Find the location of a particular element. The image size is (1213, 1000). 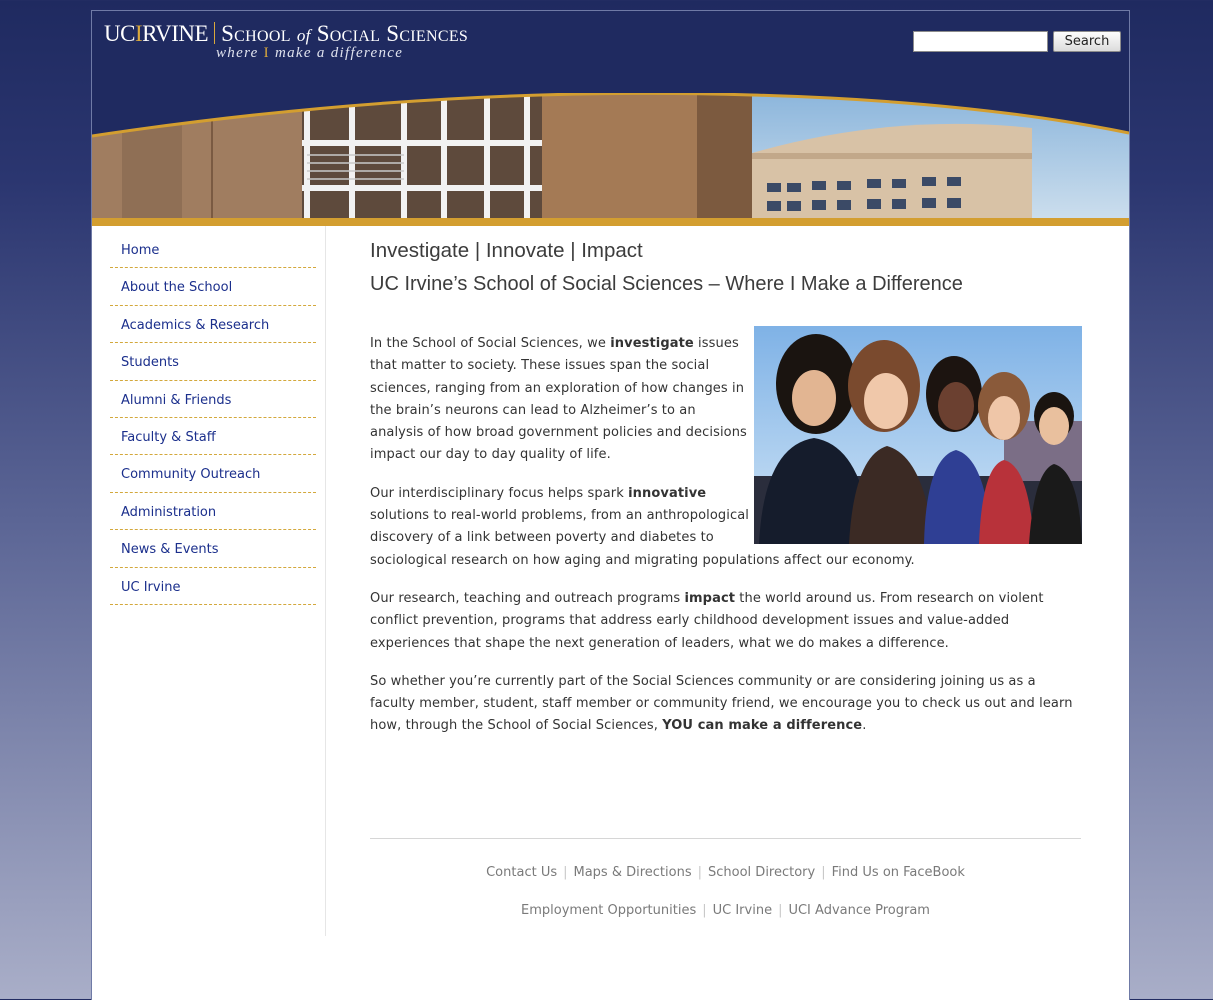

nav-link-administration: Administration is located at coordinates (213, 506).